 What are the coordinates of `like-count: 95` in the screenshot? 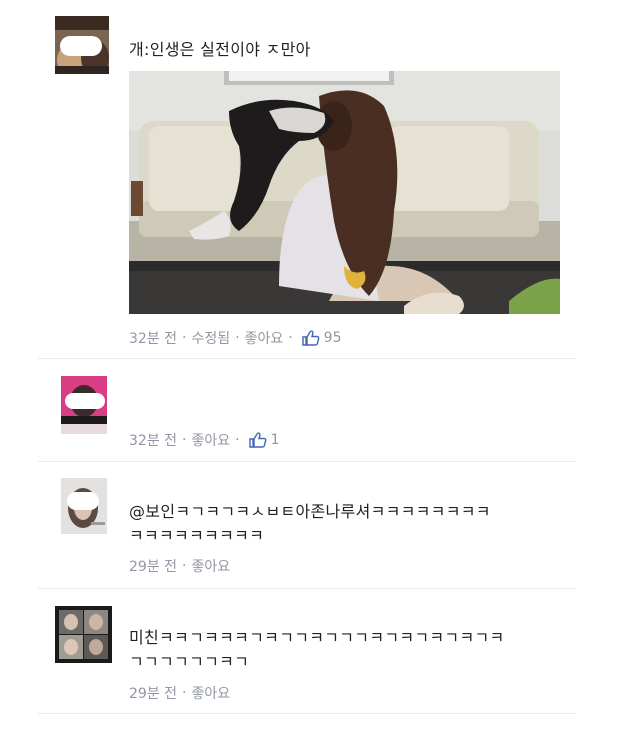 It's located at (333, 338).